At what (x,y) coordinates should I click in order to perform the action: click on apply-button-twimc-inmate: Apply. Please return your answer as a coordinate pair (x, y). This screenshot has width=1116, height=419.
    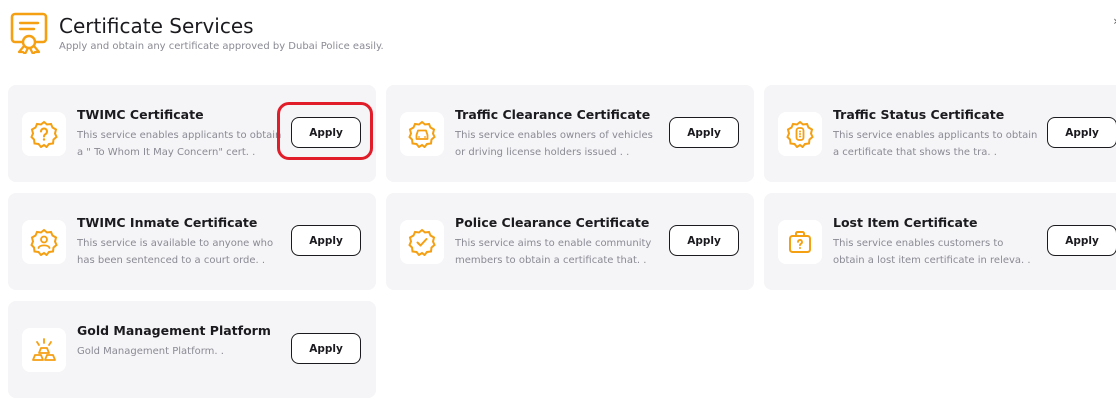
    Looking at the image, I should click on (326, 240).